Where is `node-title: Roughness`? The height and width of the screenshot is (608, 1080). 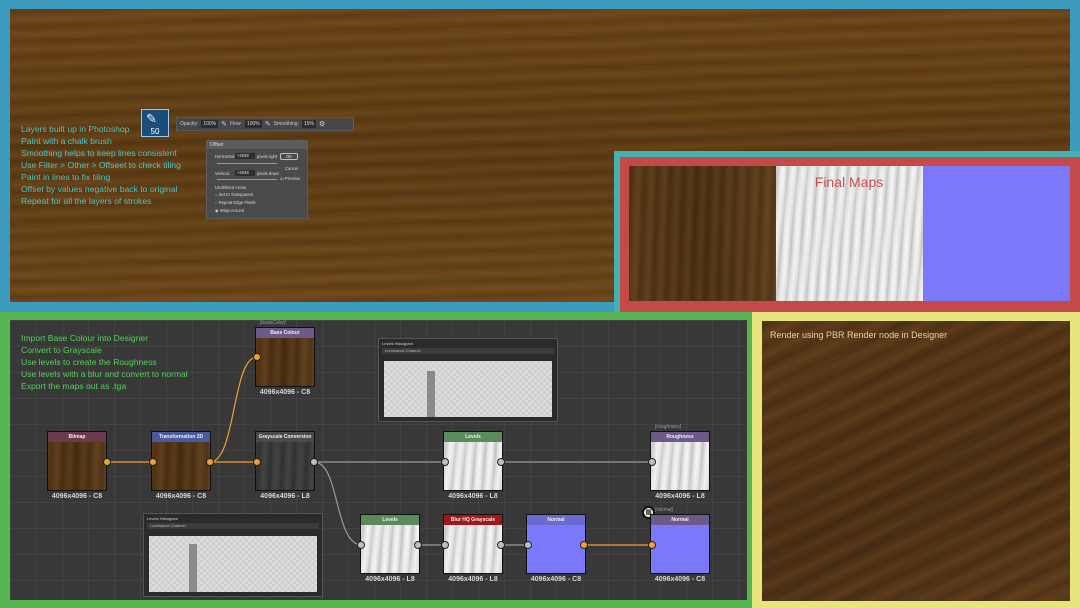
node-title: Roughness is located at coordinates (680, 437).